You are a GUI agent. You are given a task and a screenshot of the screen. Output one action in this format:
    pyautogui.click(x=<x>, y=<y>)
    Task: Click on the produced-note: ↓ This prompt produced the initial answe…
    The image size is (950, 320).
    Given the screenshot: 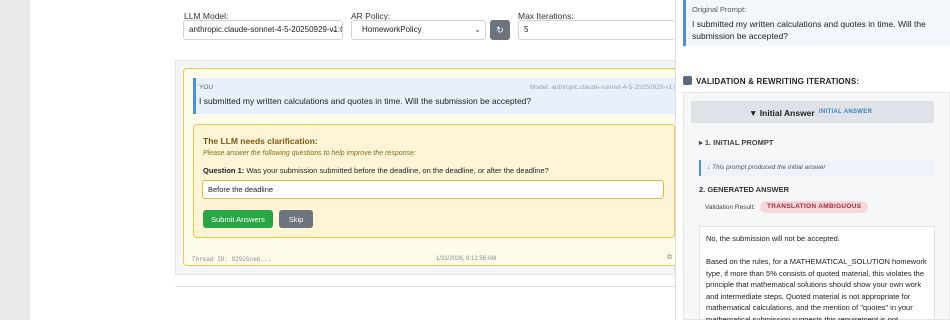 What is the action you would take?
    pyautogui.click(x=817, y=168)
    